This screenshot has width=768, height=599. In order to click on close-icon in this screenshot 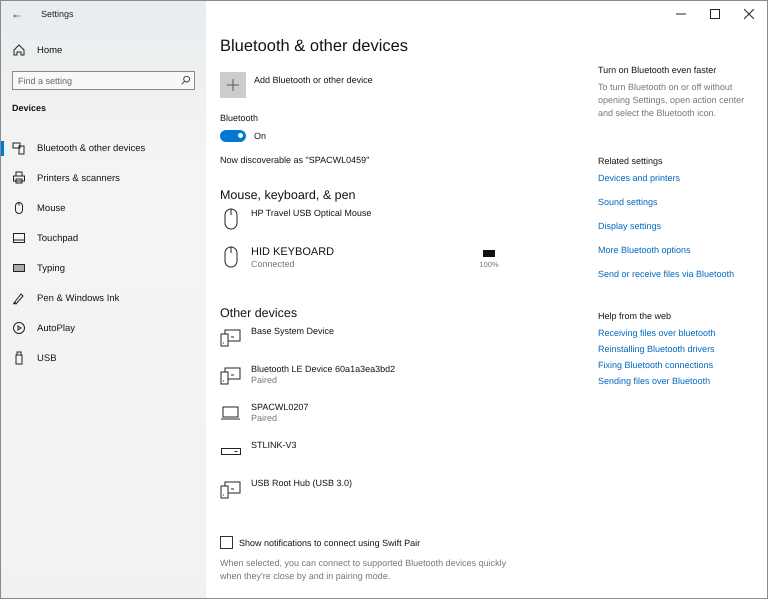, I will do `click(749, 14)`.